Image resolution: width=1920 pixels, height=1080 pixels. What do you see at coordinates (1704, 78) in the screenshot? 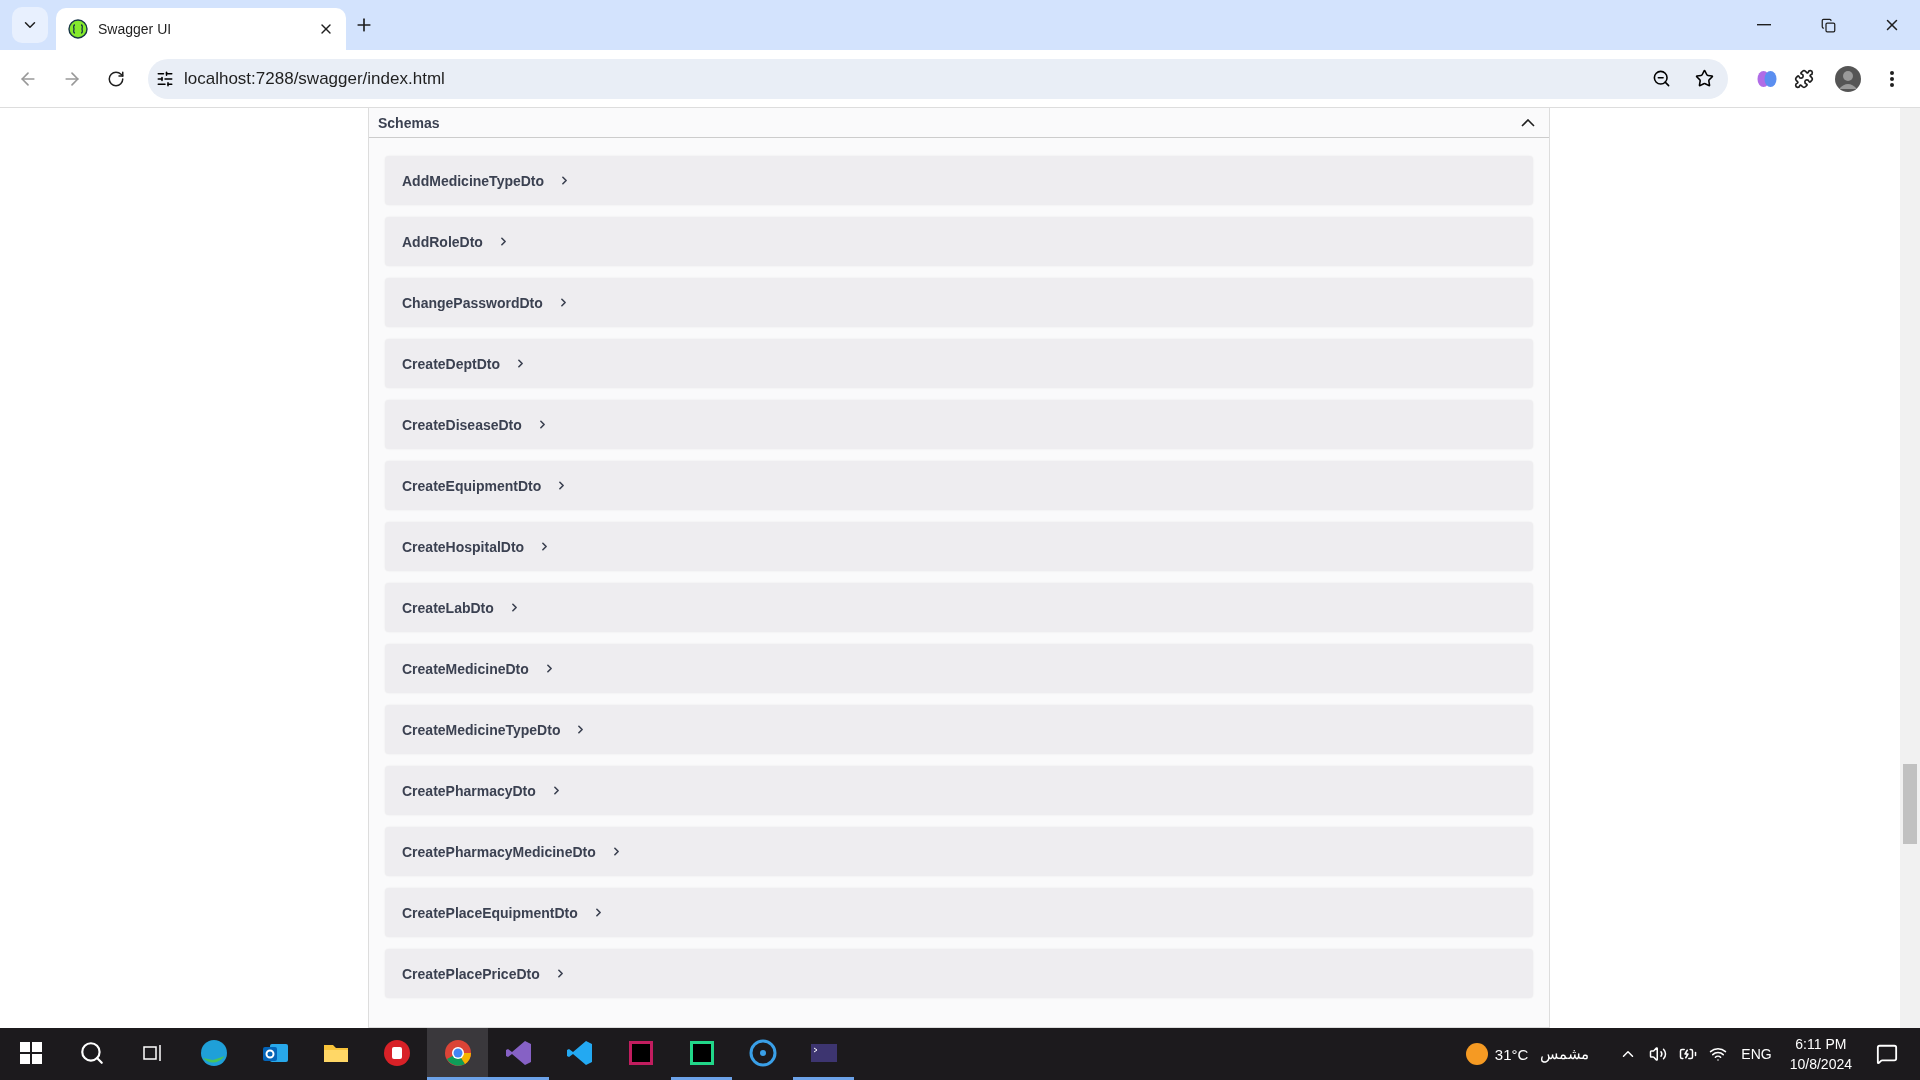
I see `bookmark-star-icon` at bounding box center [1704, 78].